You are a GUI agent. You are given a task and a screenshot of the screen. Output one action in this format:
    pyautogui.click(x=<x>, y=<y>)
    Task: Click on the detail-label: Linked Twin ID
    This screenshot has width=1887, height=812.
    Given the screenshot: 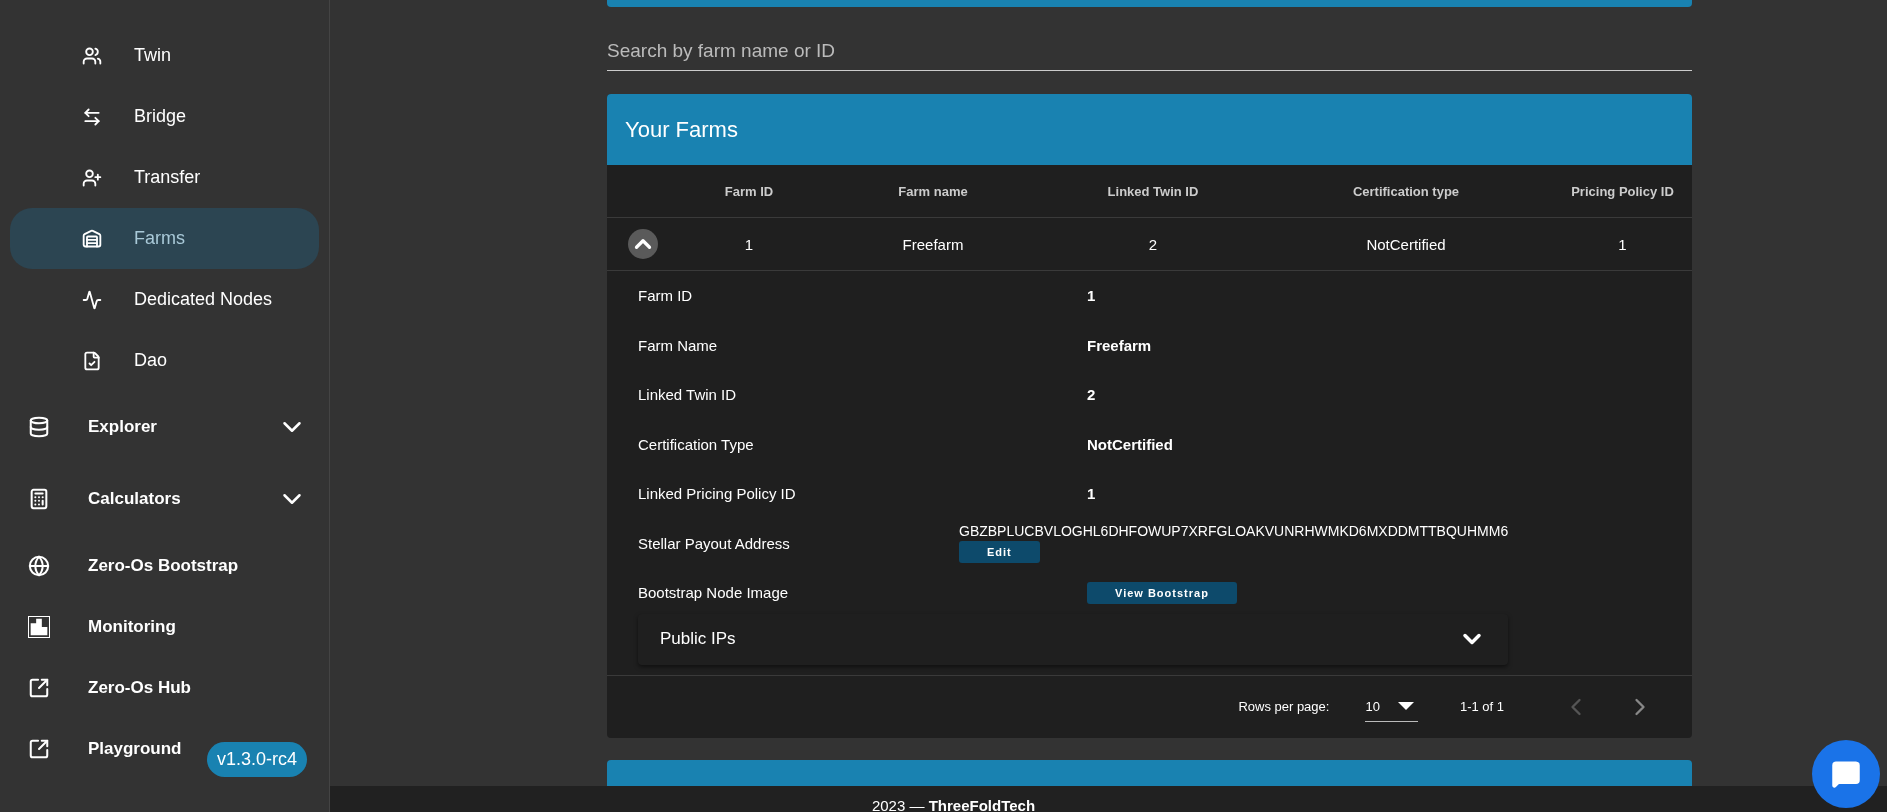 What is the action you would take?
    pyautogui.click(x=688, y=395)
    